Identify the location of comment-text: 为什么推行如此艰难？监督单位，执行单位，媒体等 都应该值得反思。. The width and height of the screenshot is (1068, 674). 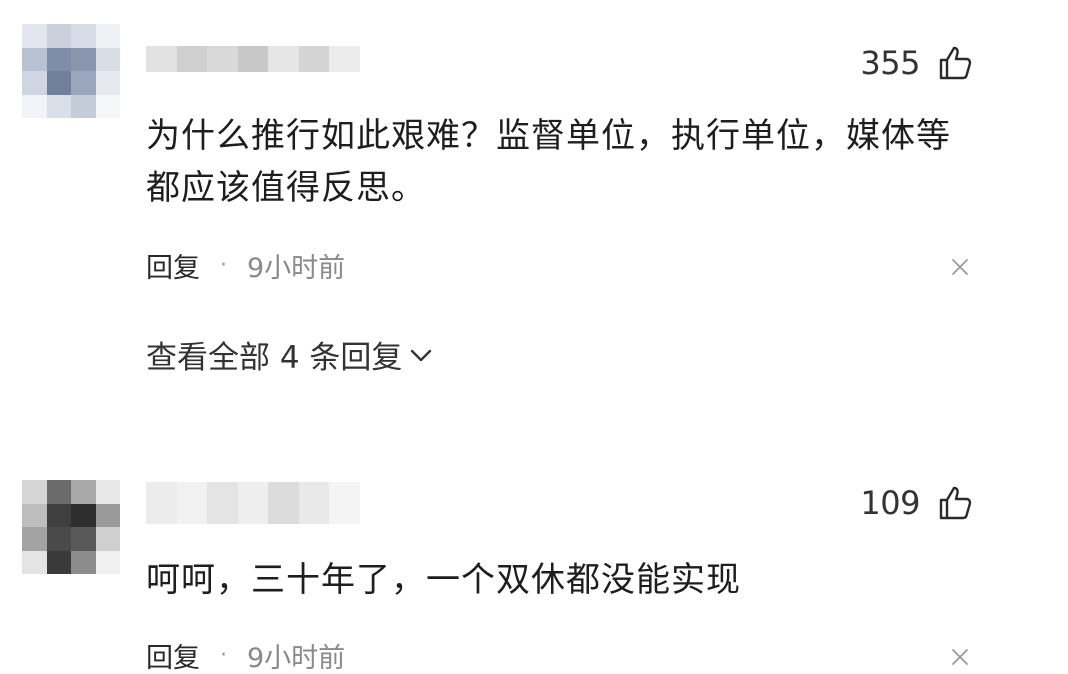
(561, 162).